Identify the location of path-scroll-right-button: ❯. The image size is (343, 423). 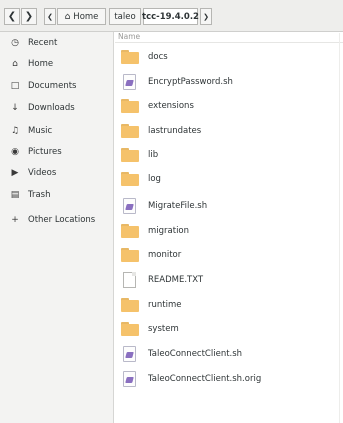
(206, 16).